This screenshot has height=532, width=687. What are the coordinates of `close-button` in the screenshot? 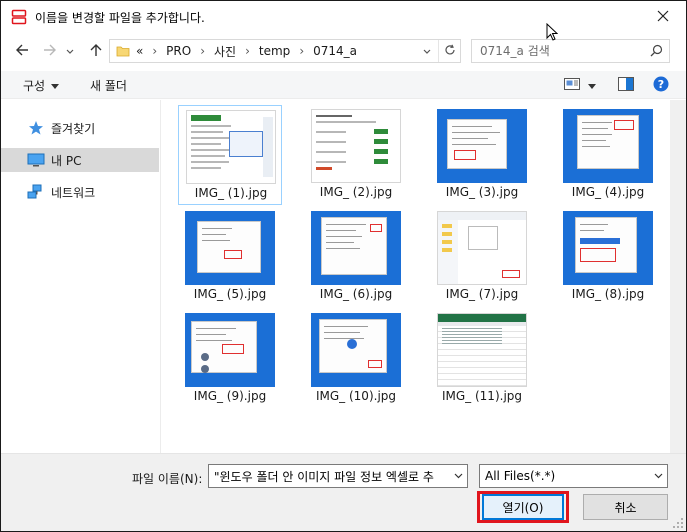 It's located at (663, 17).